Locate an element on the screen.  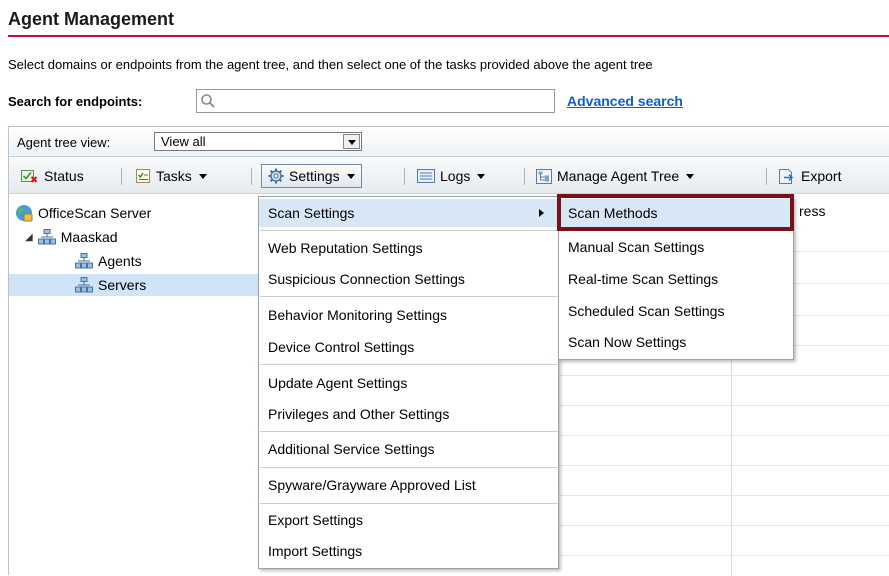
menu-item-label: Spyware/Grayware Approved List is located at coordinates (372, 485).